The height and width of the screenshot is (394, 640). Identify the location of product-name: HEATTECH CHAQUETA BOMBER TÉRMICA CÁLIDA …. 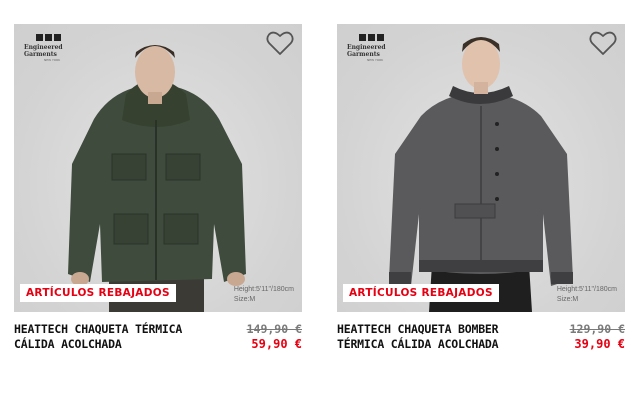
(444, 337).